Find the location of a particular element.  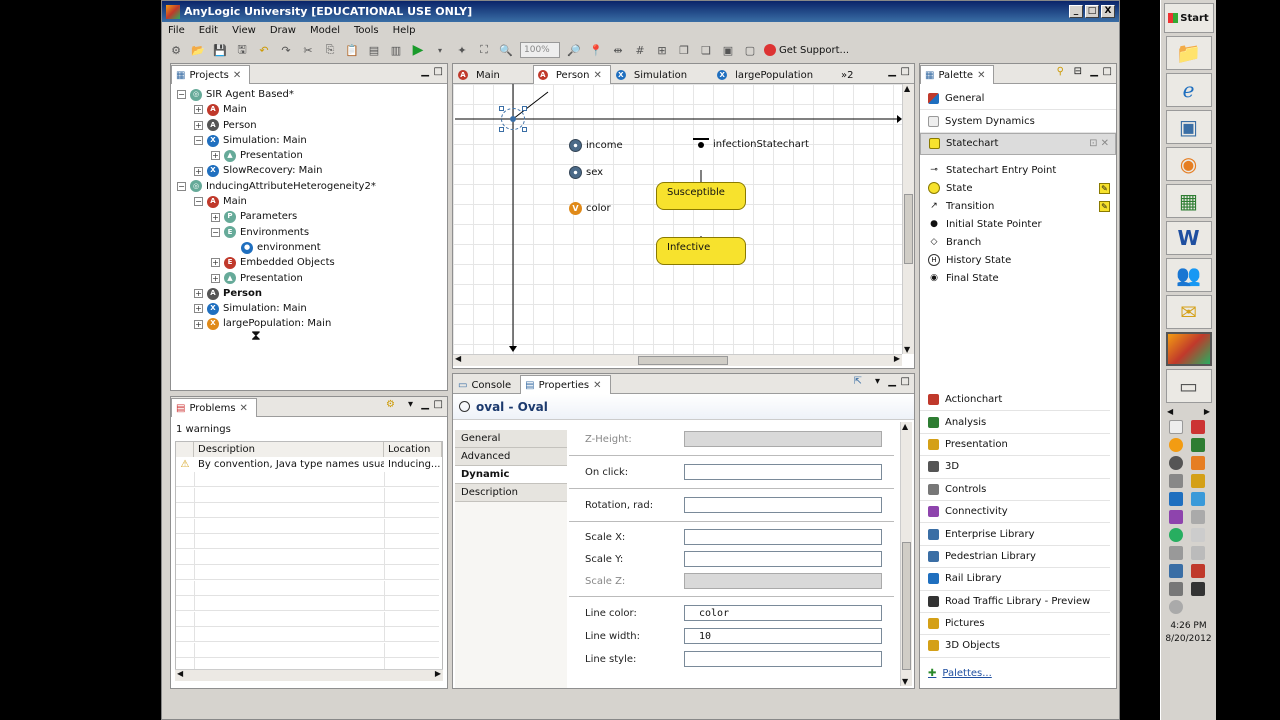

clock: 4:26 PM 8/20/2012 is located at coordinates (1188, 633).